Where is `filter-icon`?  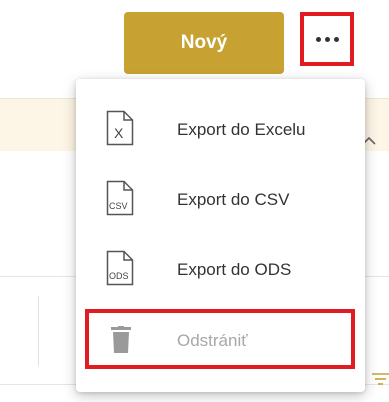
filter-icon is located at coordinates (380, 379).